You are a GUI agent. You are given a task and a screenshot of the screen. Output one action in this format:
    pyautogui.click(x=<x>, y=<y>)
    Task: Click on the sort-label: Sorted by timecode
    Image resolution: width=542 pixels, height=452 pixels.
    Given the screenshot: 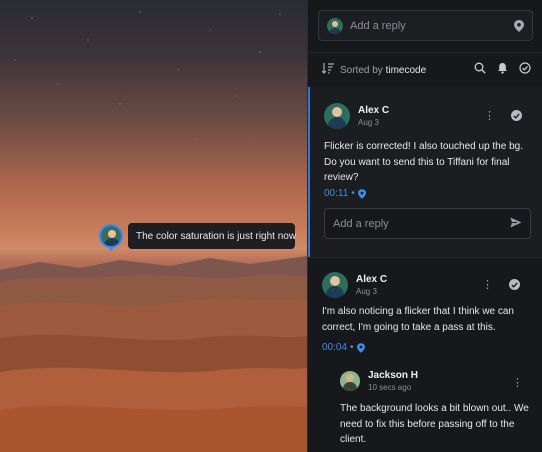 What is the action you would take?
    pyautogui.click(x=401, y=70)
    